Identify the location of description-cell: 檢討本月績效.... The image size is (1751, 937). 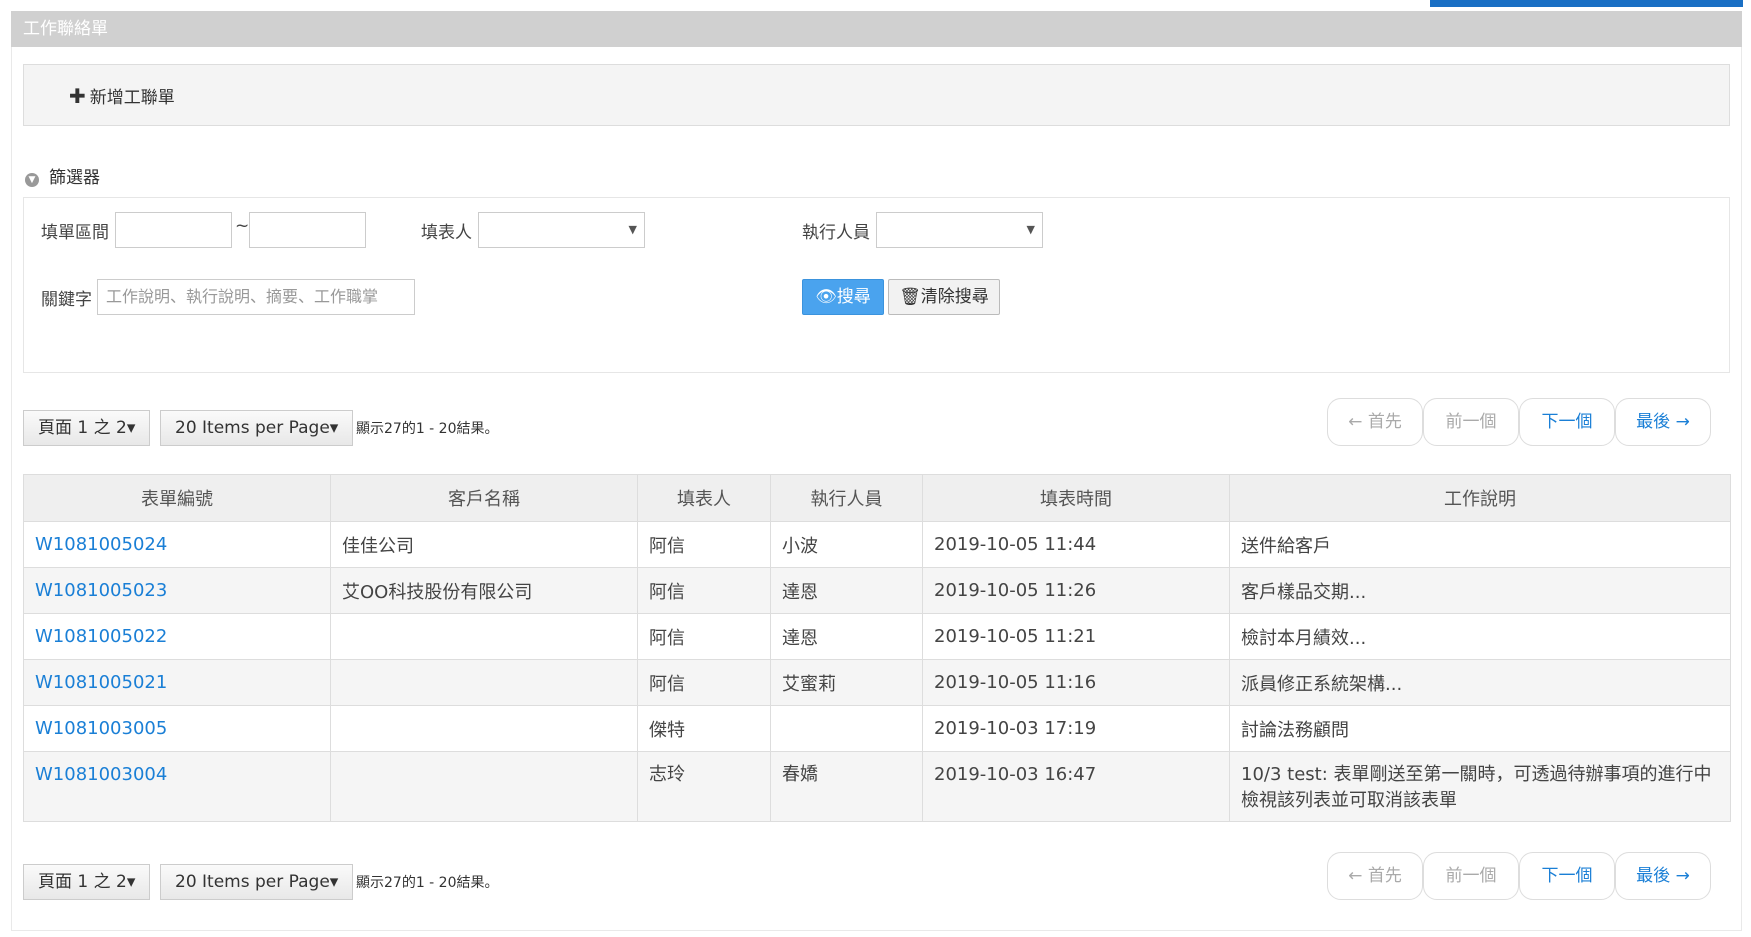
(1480, 636).